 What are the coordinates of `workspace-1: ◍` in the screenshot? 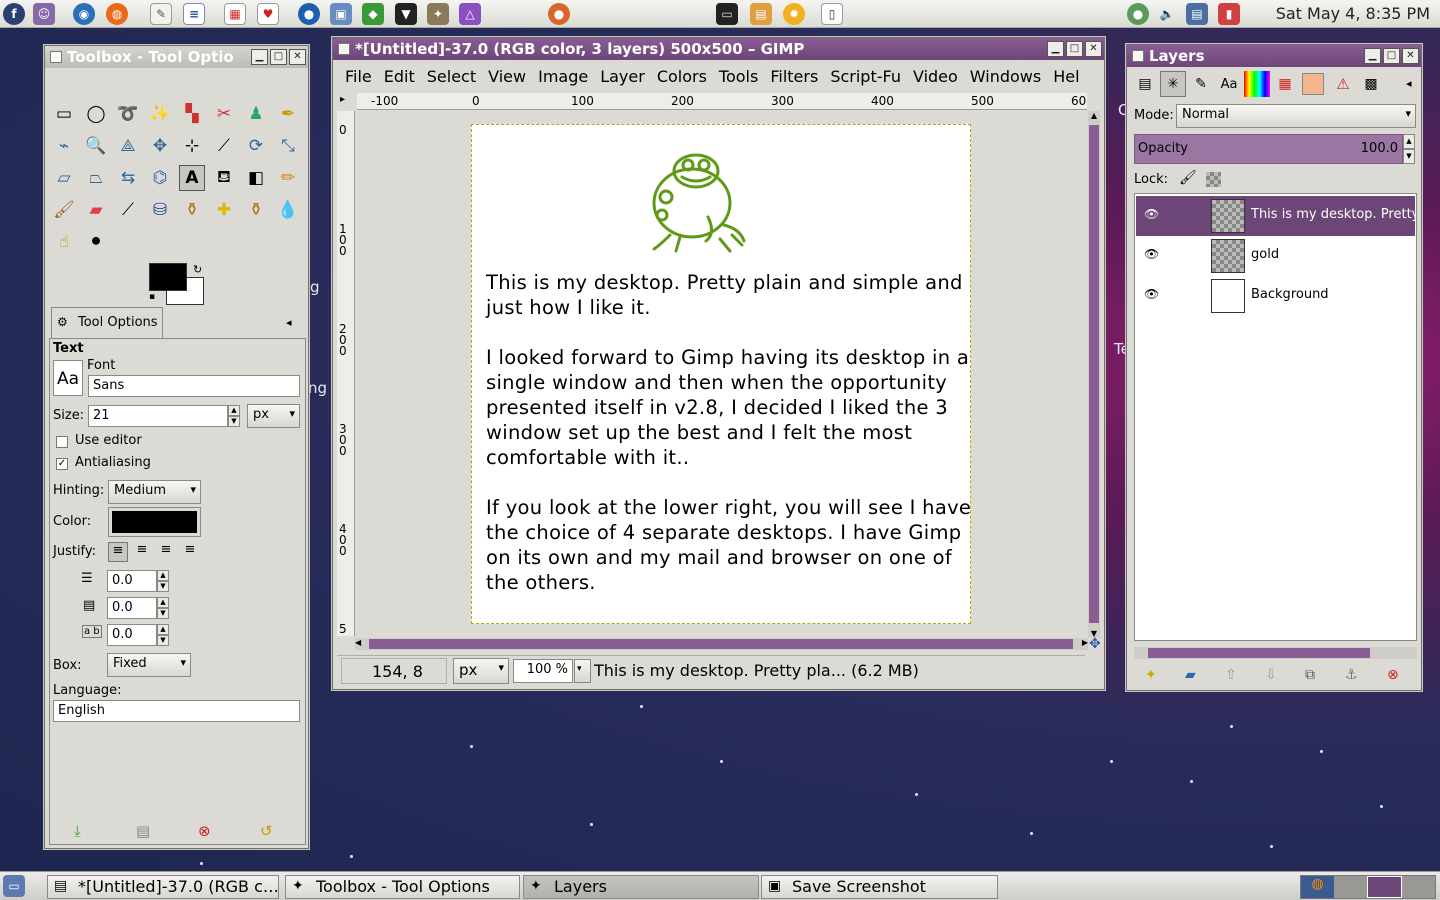 It's located at (1317, 887).